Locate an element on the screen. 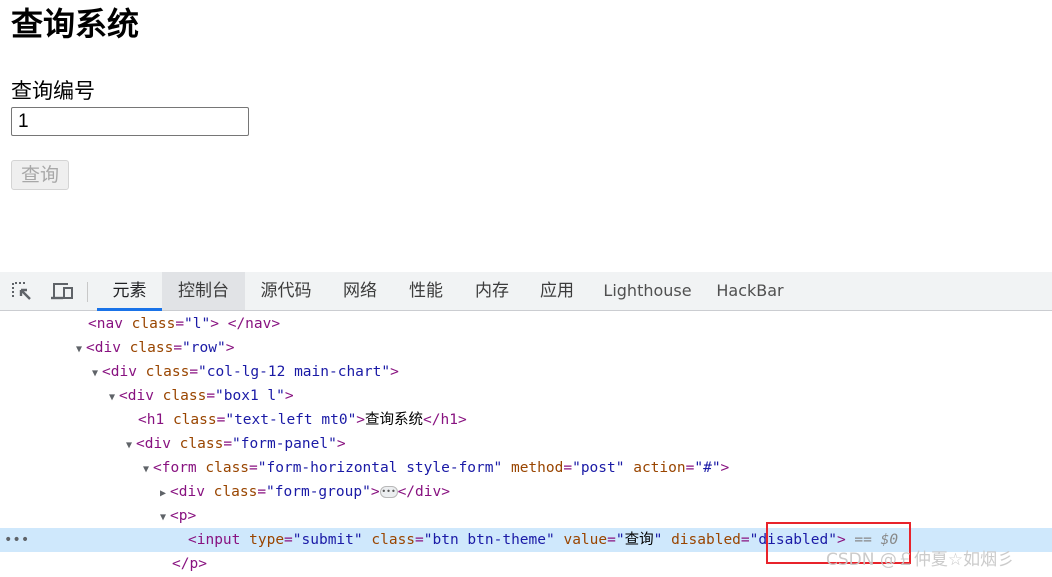  tab-hackbar: HackBar is located at coordinates (750, 291).